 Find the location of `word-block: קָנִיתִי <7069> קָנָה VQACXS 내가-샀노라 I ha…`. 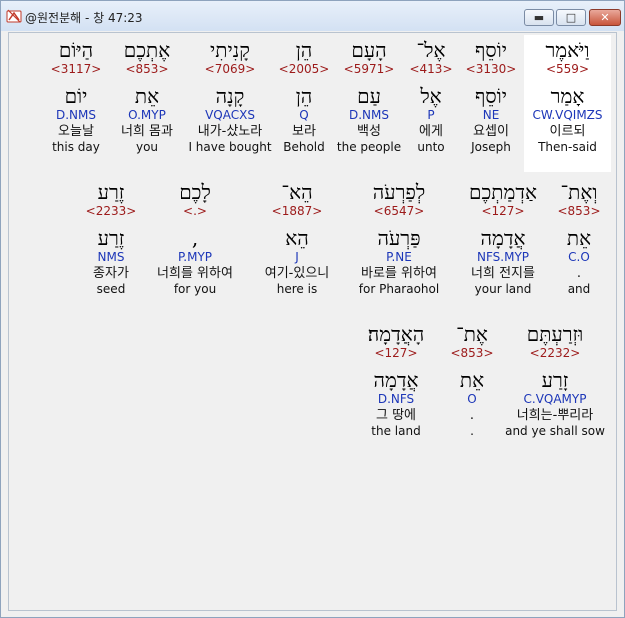

word-block: קָנִיתִי <7069> קָנָה VQACXS 내가-샀노라 I ha… is located at coordinates (230, 94).